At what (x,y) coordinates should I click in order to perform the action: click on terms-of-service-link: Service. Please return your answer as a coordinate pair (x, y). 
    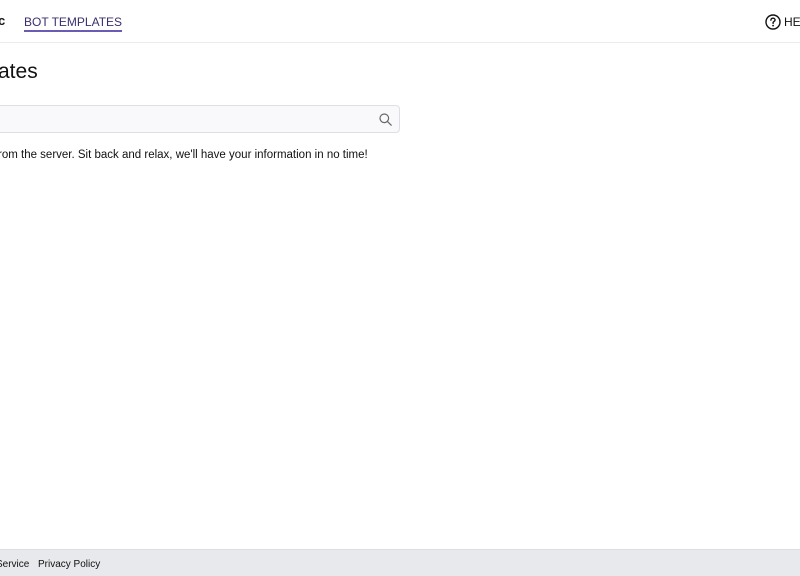
    Looking at the image, I should click on (14, 564).